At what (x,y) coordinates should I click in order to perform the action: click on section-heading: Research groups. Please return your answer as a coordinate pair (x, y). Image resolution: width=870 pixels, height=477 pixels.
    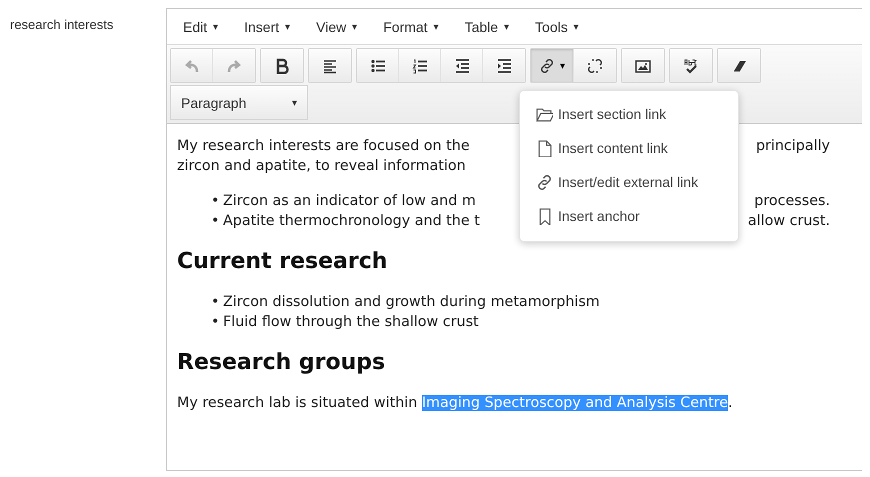
    Looking at the image, I should click on (281, 362).